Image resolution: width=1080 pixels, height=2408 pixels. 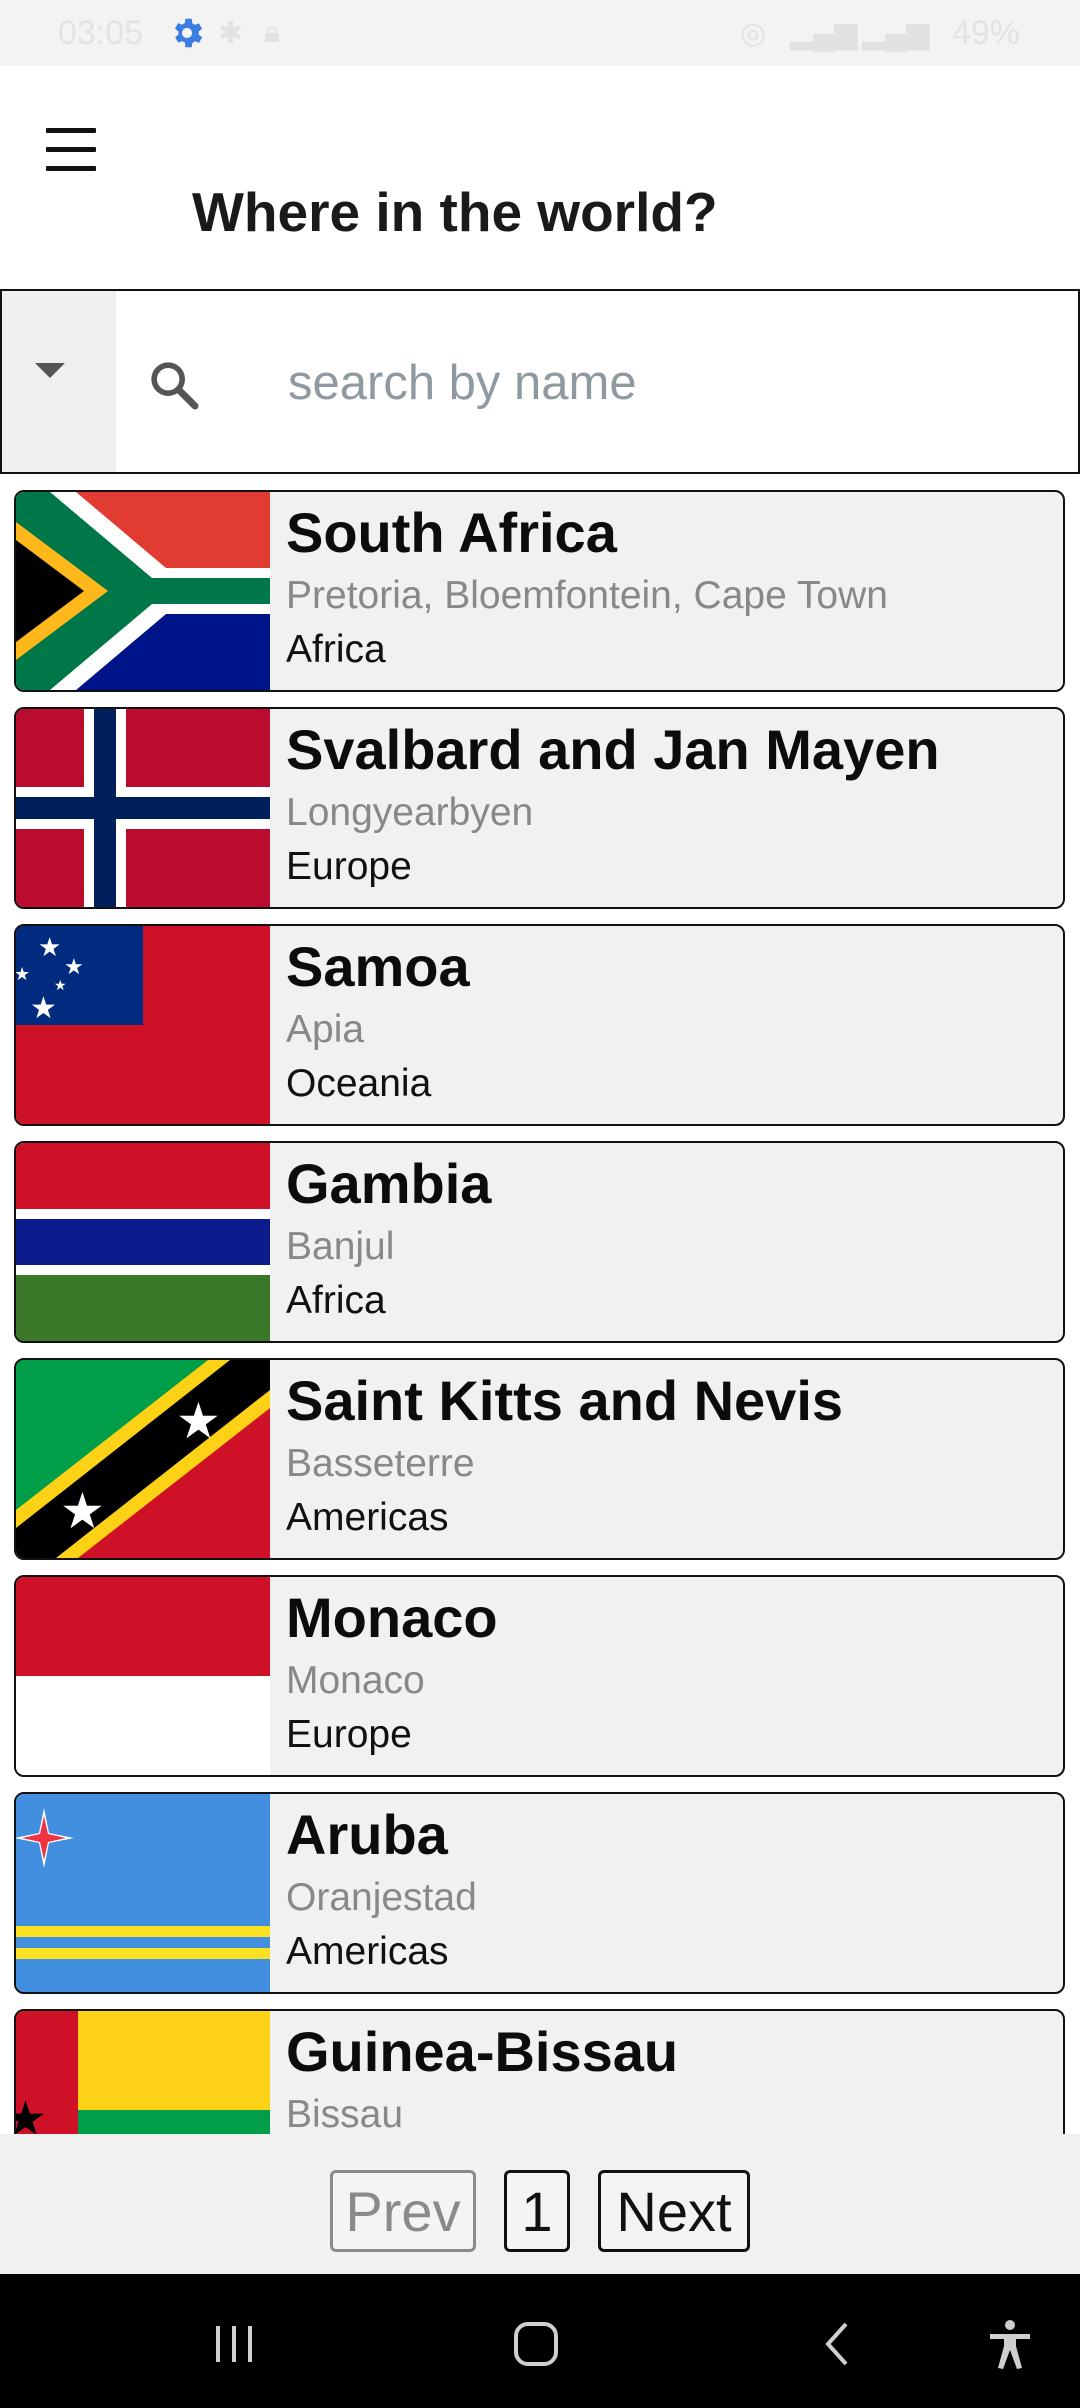 What do you see at coordinates (143, 1676) in the screenshot?
I see `monaco-flag-icon` at bounding box center [143, 1676].